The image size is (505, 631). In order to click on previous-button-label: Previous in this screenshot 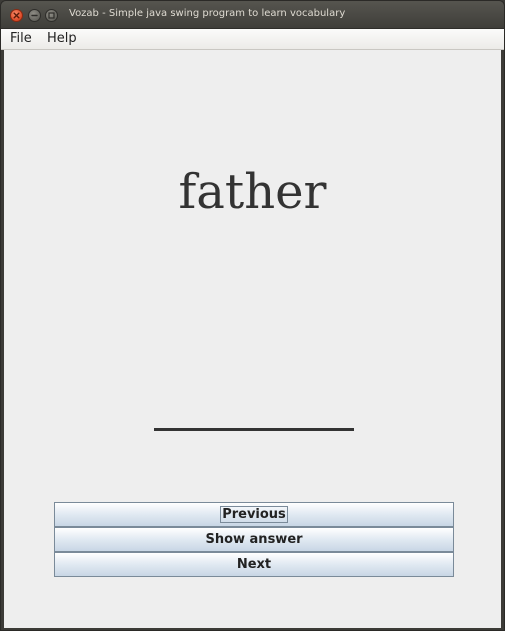, I will do `click(254, 514)`.